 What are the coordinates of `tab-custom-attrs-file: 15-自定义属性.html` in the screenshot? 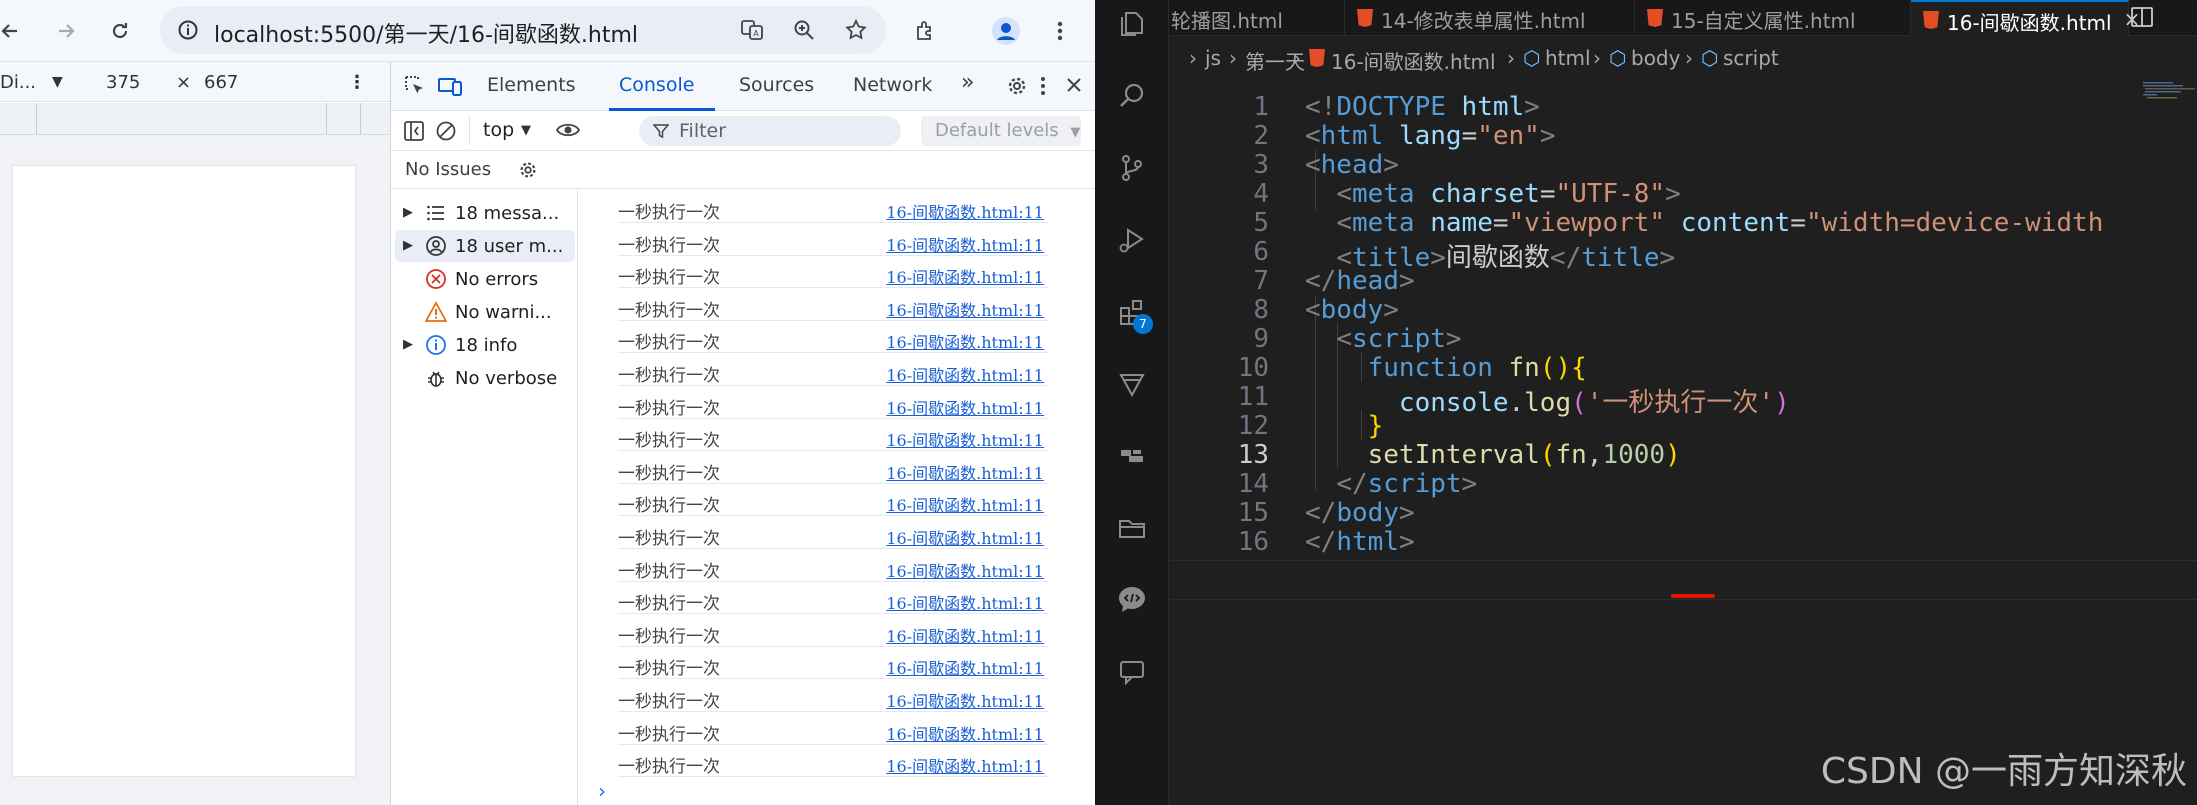 It's located at (1773, 18).